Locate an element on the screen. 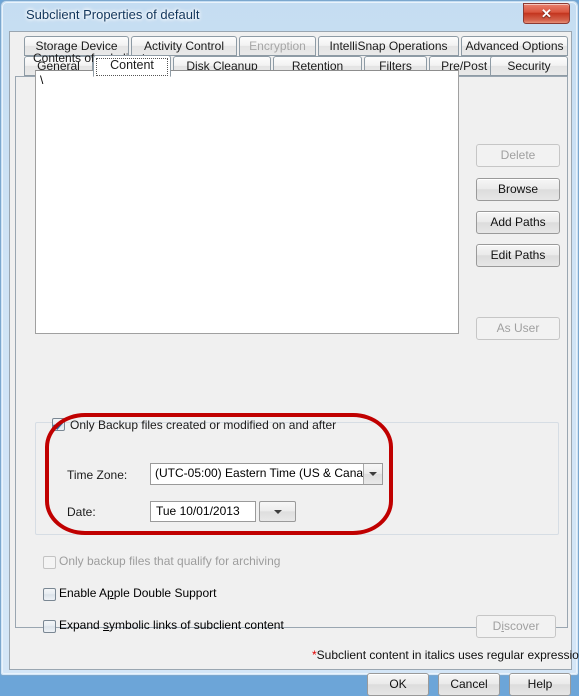 The image size is (579, 696). time-zone-dropdown-button is located at coordinates (372, 474).